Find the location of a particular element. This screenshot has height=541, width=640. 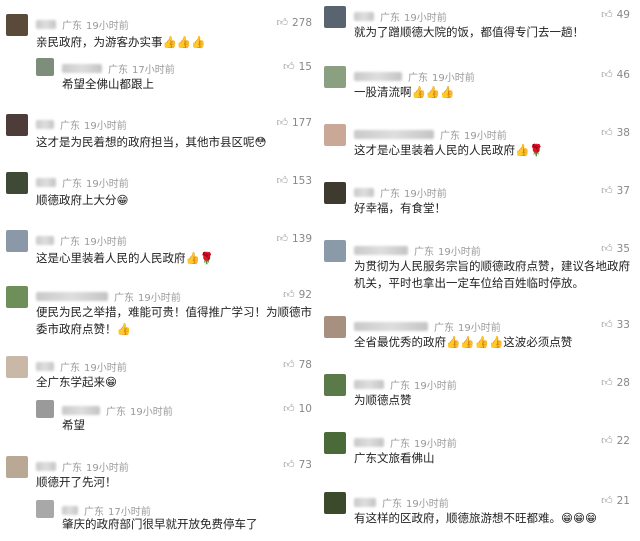

like-button: 👍︎ 46 is located at coordinates (615, 74).